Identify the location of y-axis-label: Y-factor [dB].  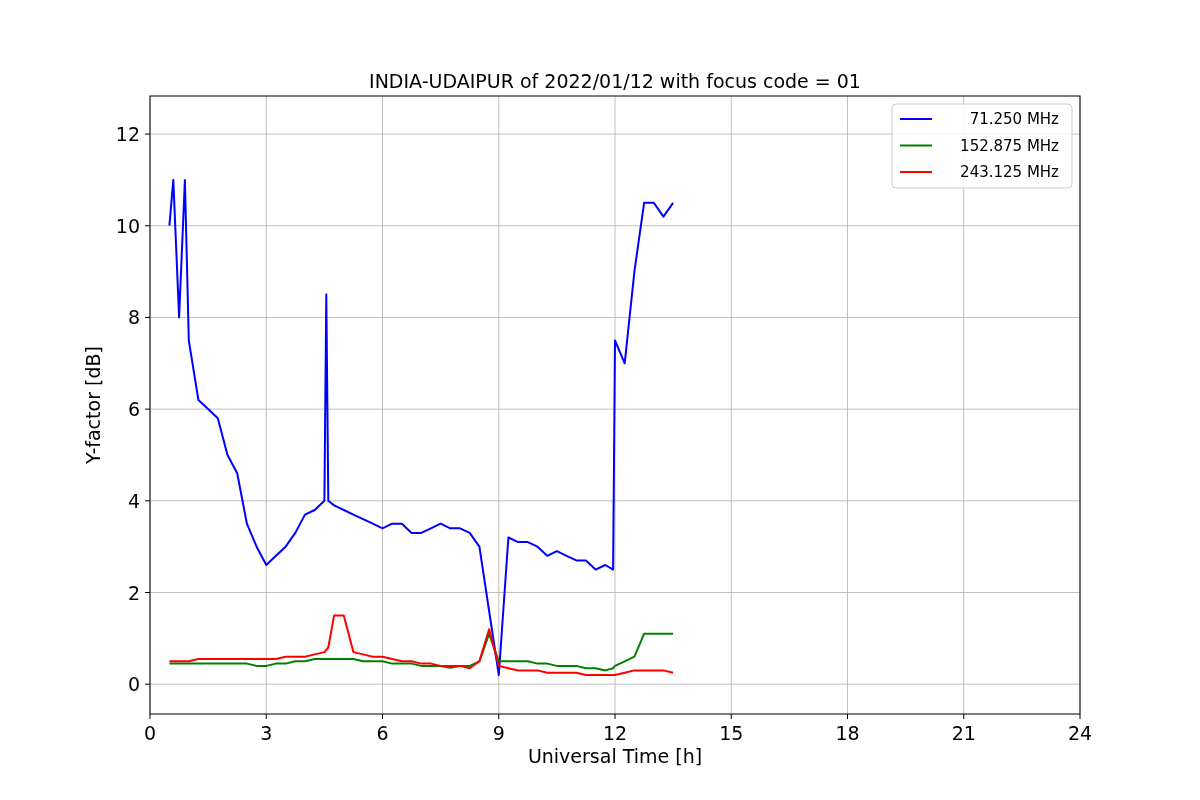
(93, 405).